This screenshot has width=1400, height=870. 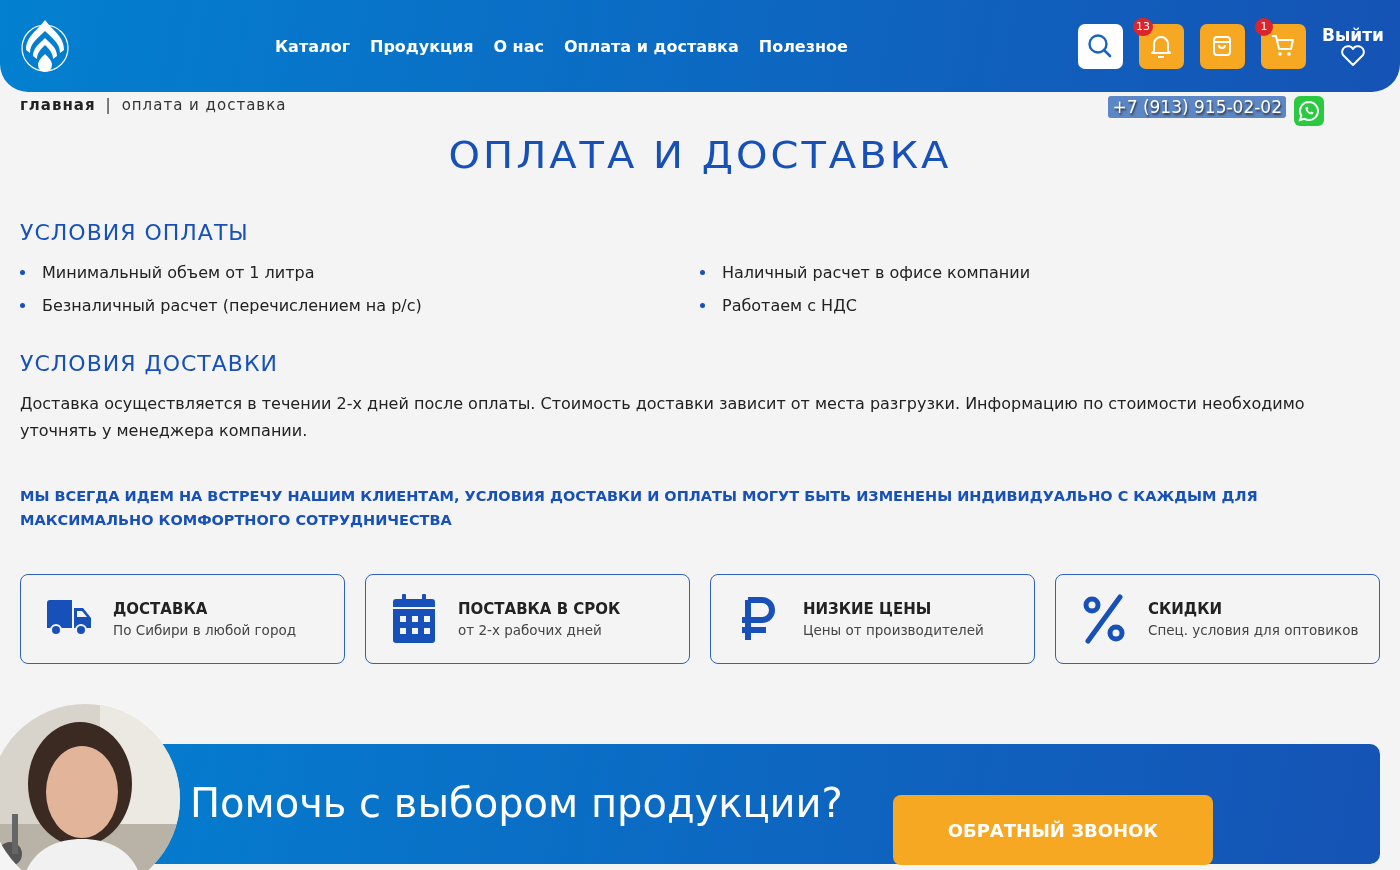 I want to click on nav-link: О нас, so click(x=518, y=46).